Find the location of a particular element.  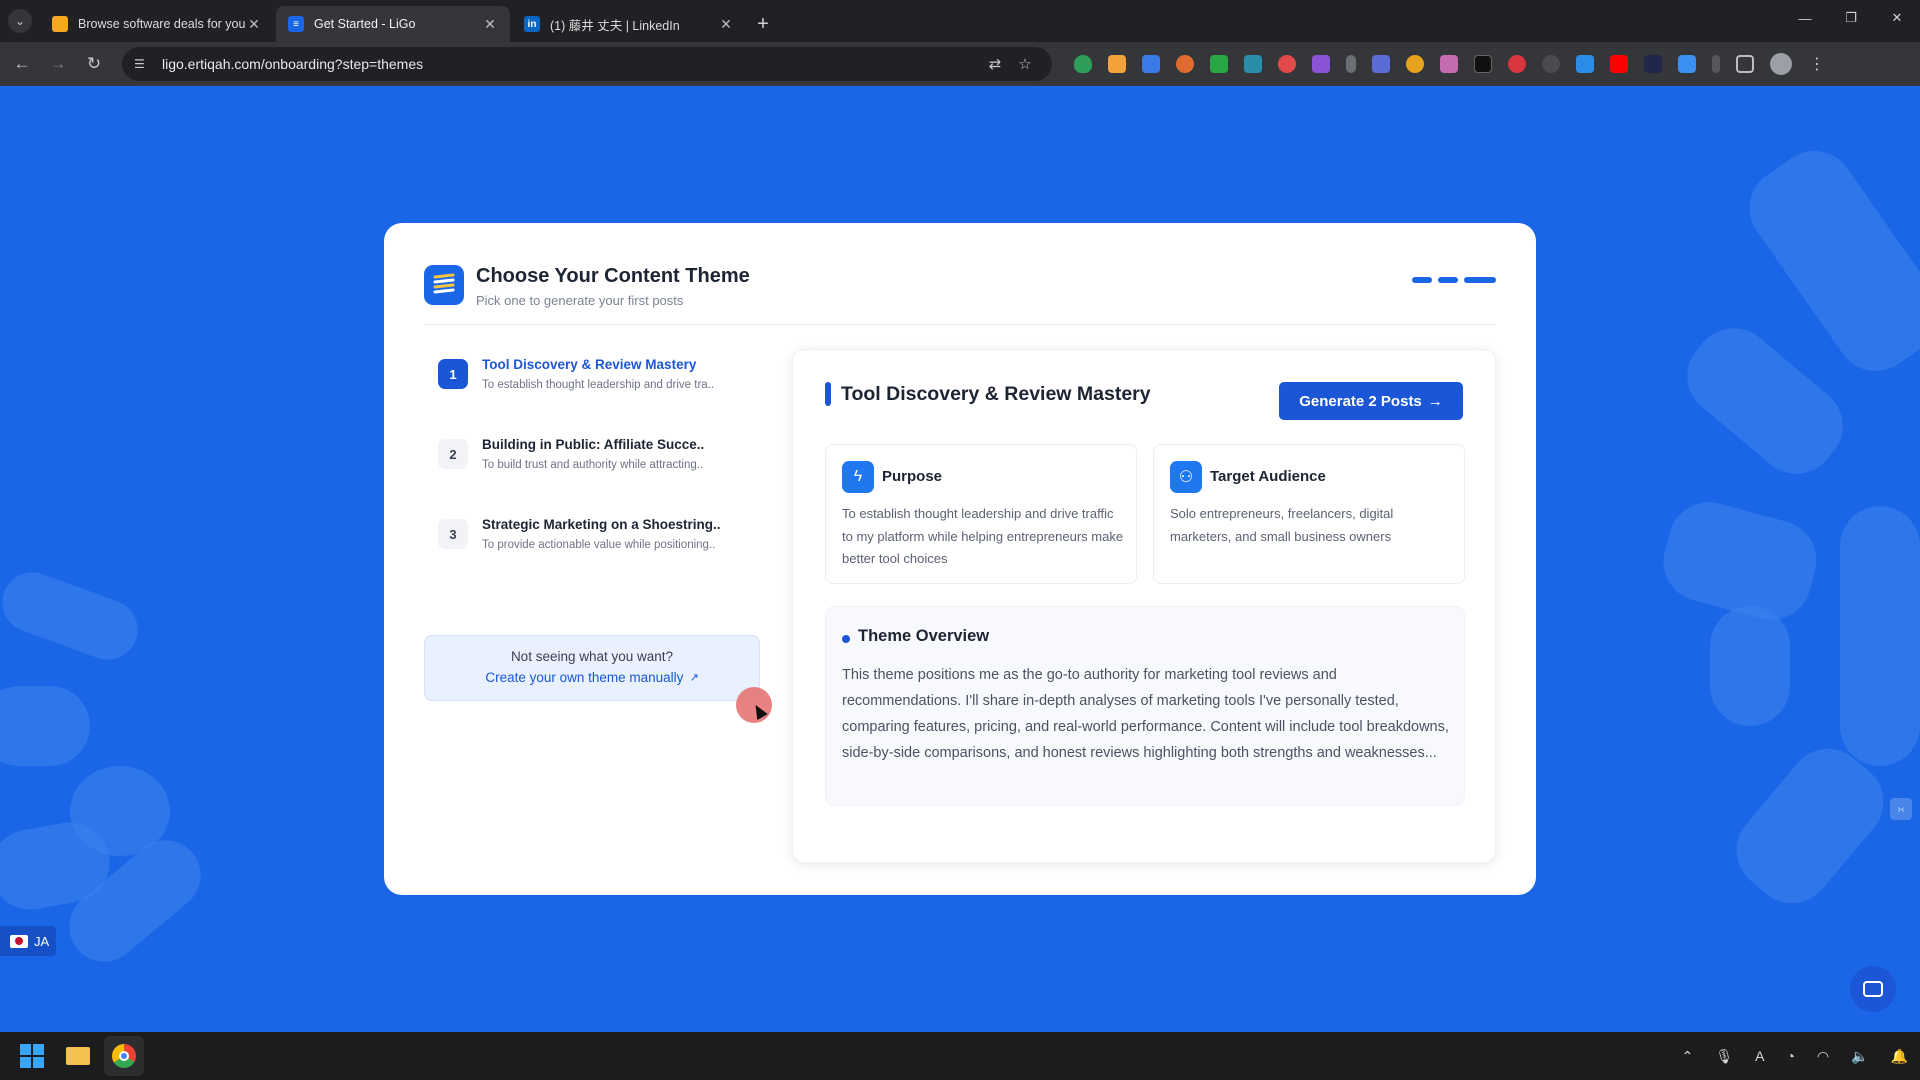

theme-number: 1 is located at coordinates (453, 374).